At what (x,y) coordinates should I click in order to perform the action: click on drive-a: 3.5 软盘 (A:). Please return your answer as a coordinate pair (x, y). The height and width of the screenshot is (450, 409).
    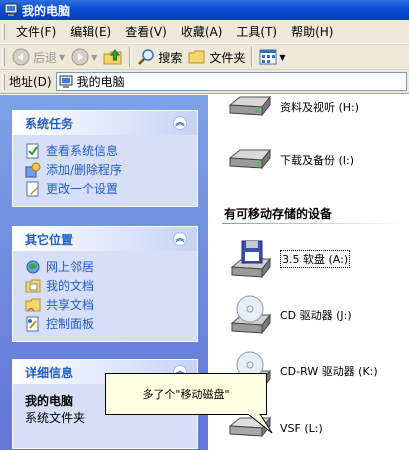
    Looking at the image, I should click on (288, 259).